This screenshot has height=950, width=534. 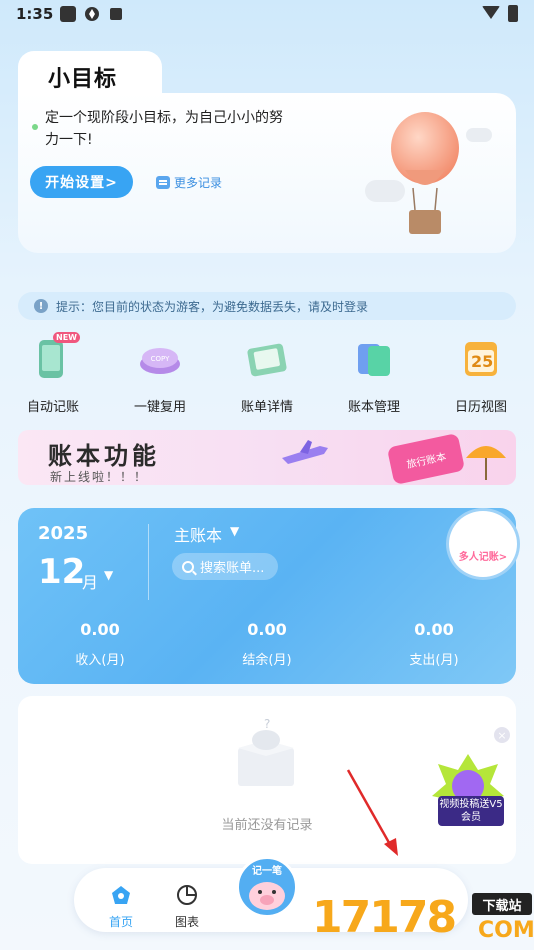 I want to click on feature-calendar-view: 25 日历视图, so click(x=481, y=374).